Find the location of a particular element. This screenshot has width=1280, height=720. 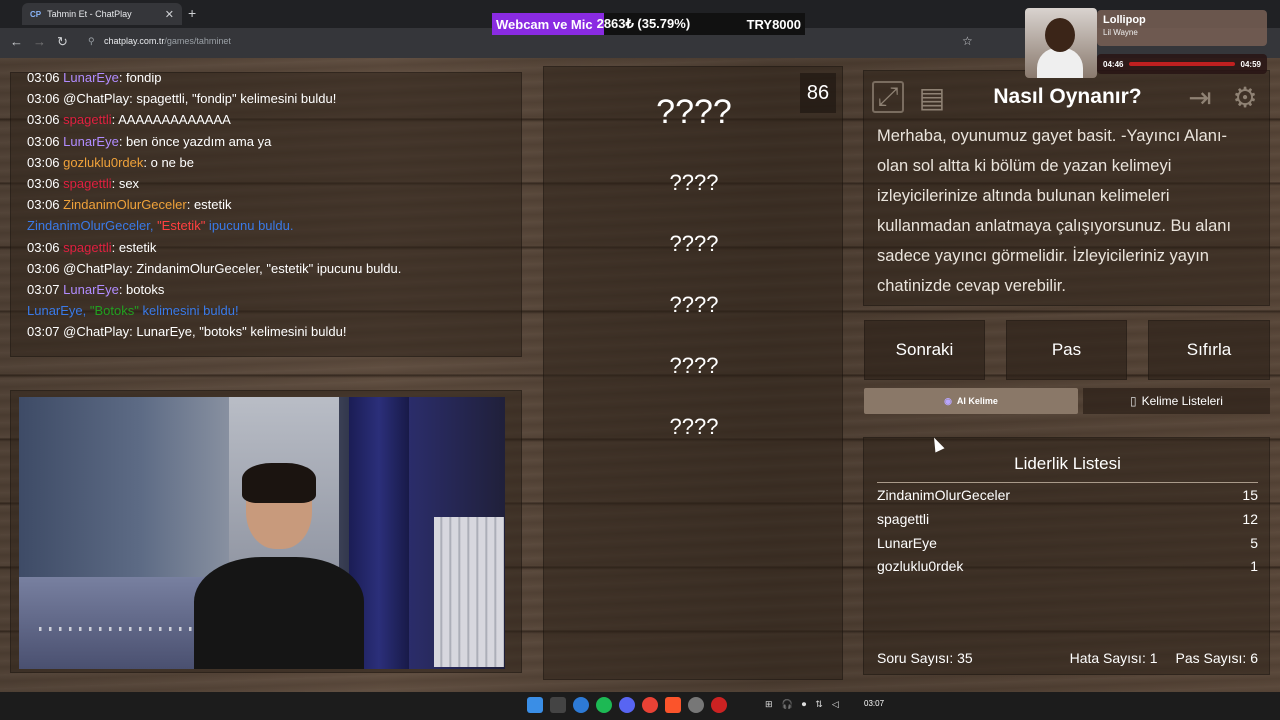

ai-icon: ◉ is located at coordinates (948, 400).